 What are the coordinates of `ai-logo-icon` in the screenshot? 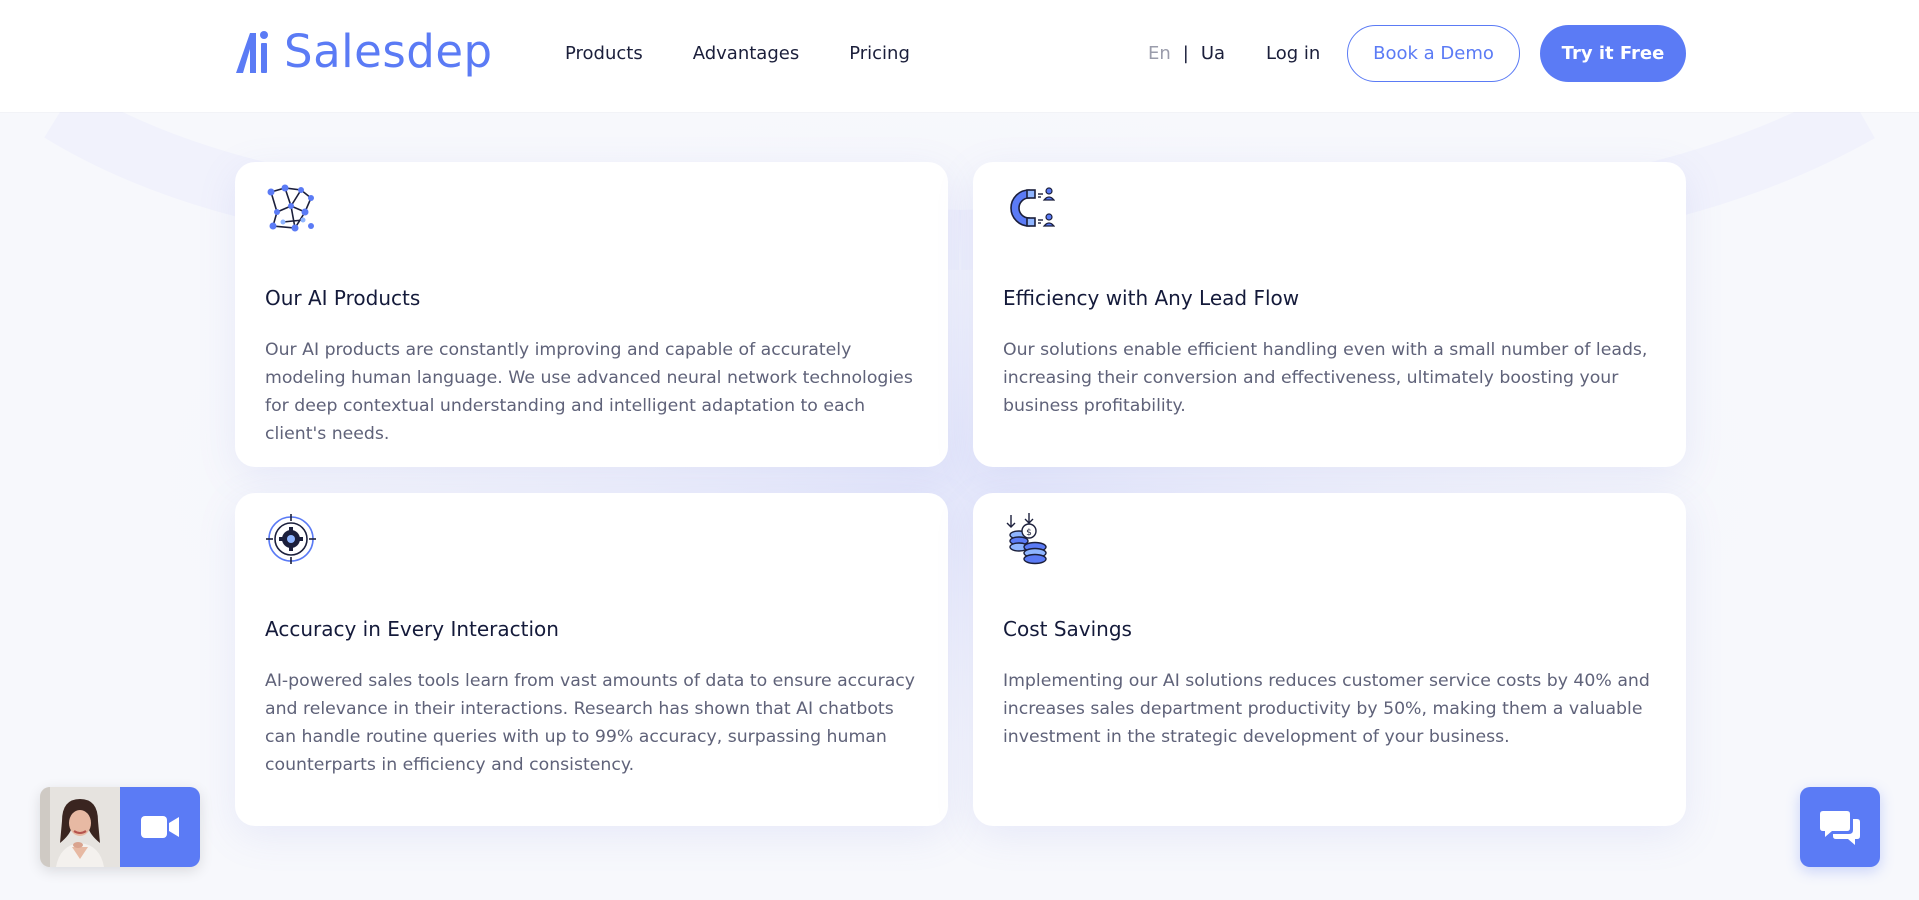 It's located at (252, 52).